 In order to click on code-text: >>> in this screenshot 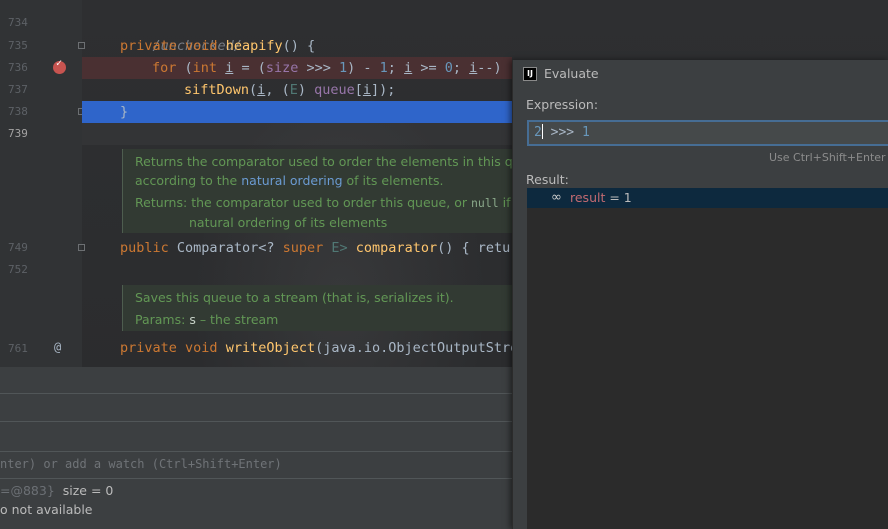, I will do `click(318, 68)`.